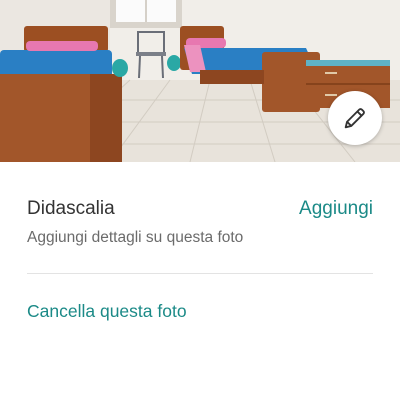 The width and height of the screenshot is (400, 400). What do you see at coordinates (200, 273) in the screenshot?
I see `divider` at bounding box center [200, 273].